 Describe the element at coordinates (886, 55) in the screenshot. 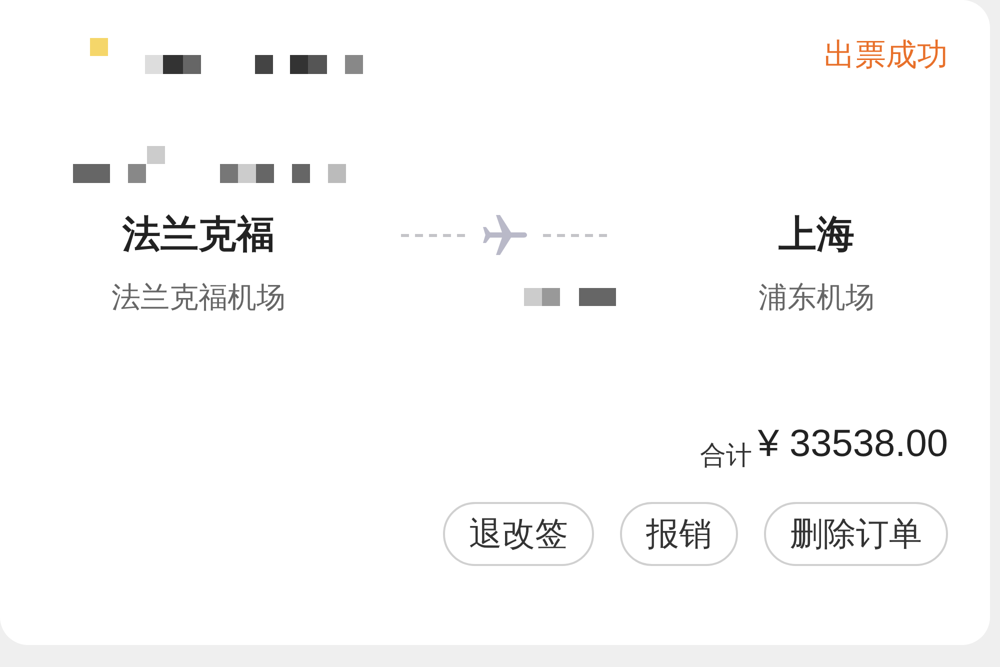

I see `ticket-status: 出票成功` at that location.